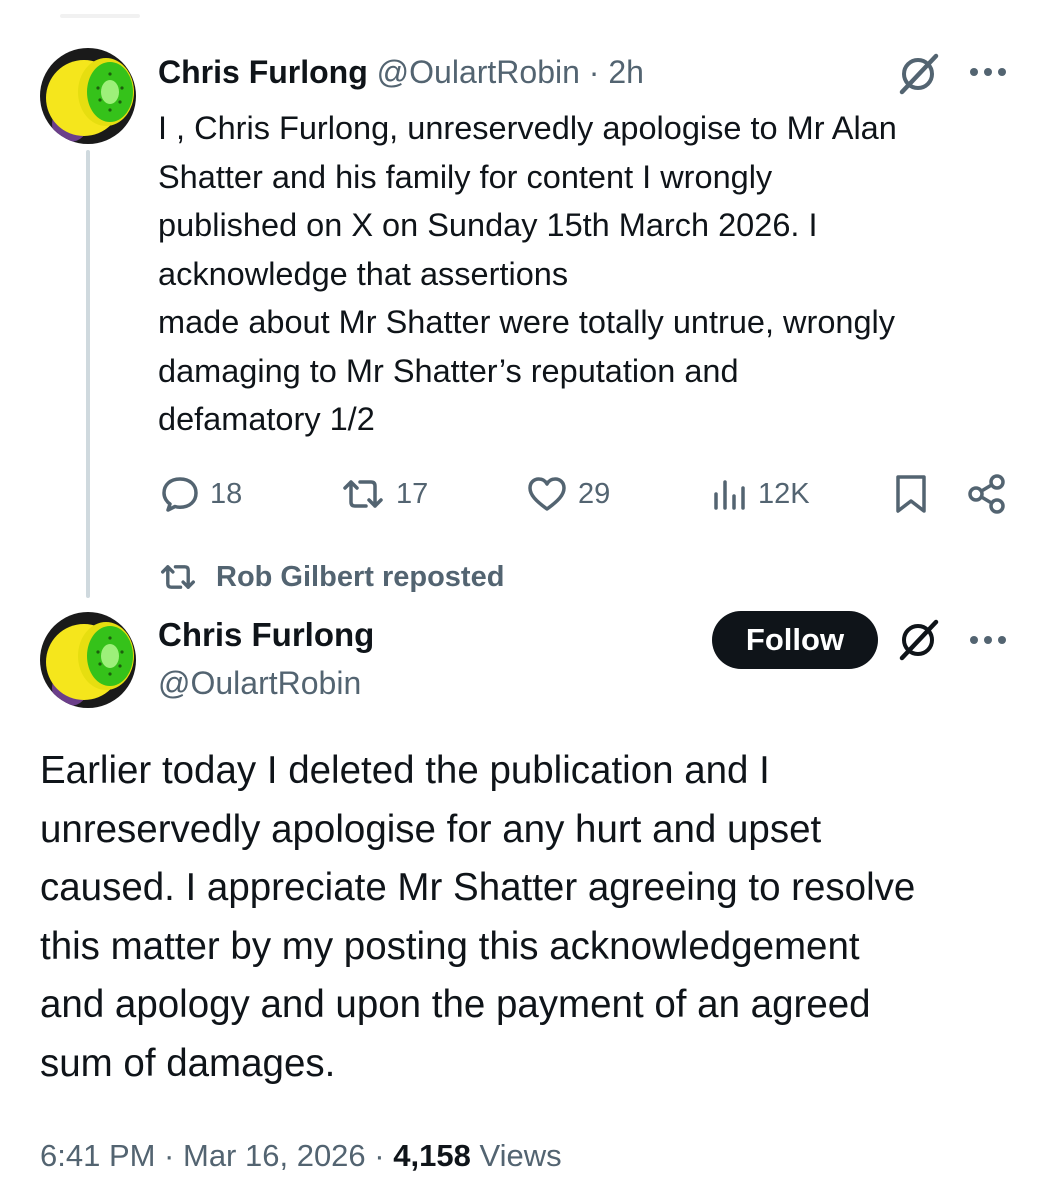  Describe the element at coordinates (266, 419) in the screenshot. I see `tweet-text-line: defamatory 1/2` at that location.